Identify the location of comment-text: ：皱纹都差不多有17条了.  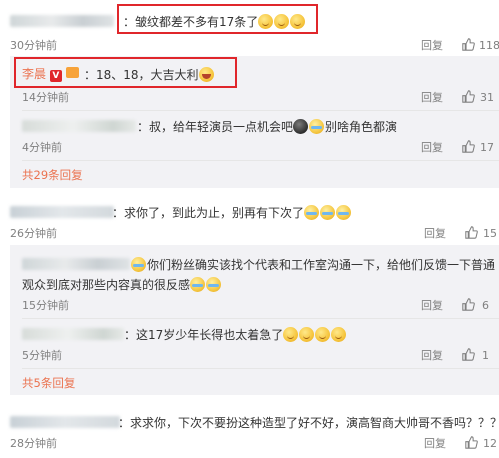
(214, 21).